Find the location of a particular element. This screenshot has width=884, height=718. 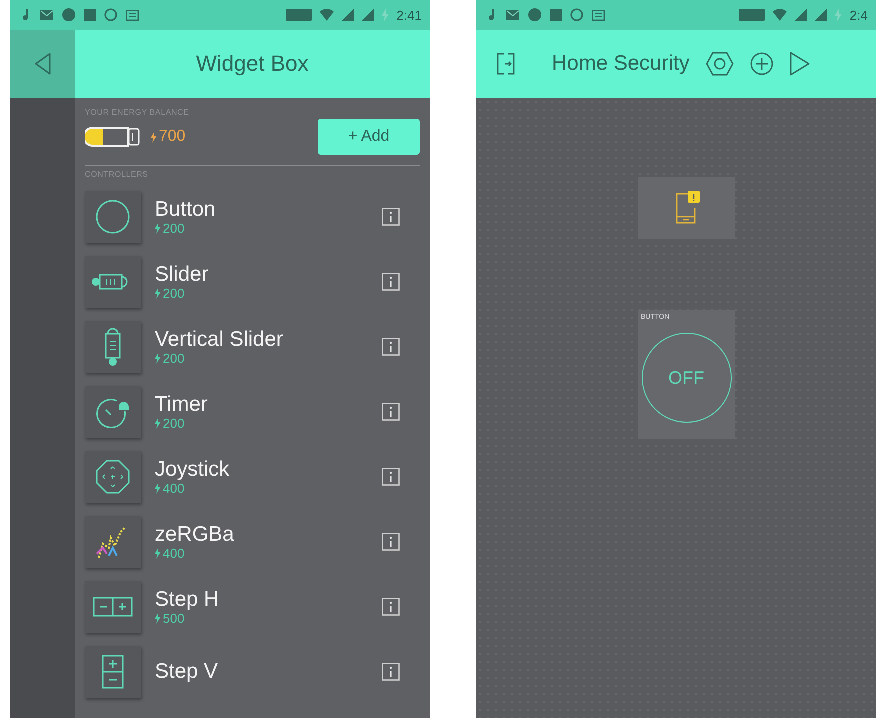

phone-notification-icon is located at coordinates (687, 208).